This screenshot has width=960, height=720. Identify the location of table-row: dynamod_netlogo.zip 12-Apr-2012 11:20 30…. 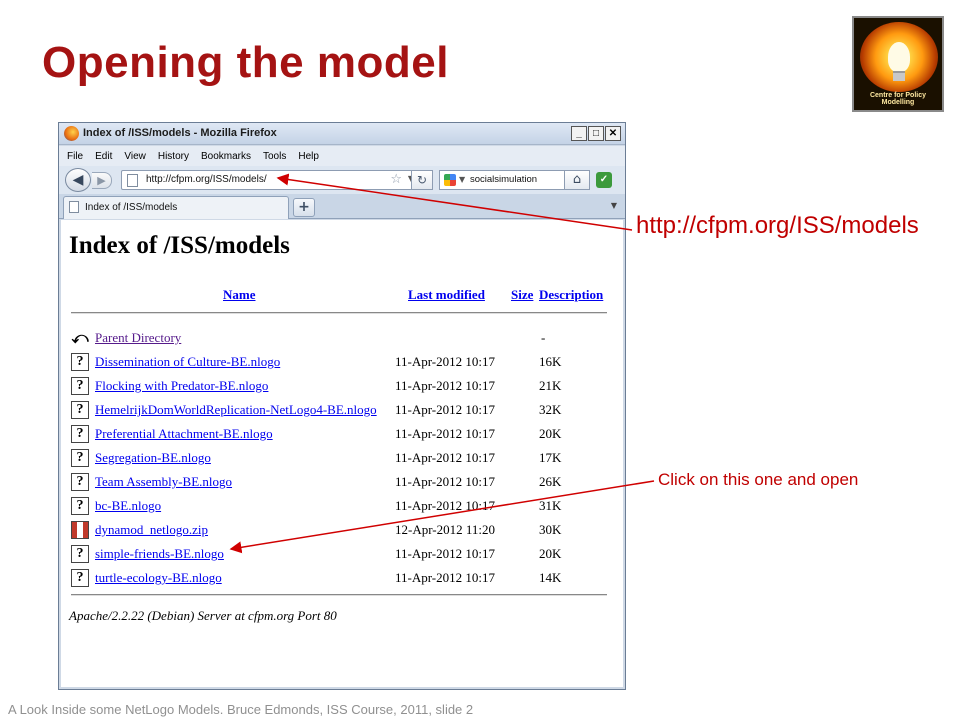
(341, 529).